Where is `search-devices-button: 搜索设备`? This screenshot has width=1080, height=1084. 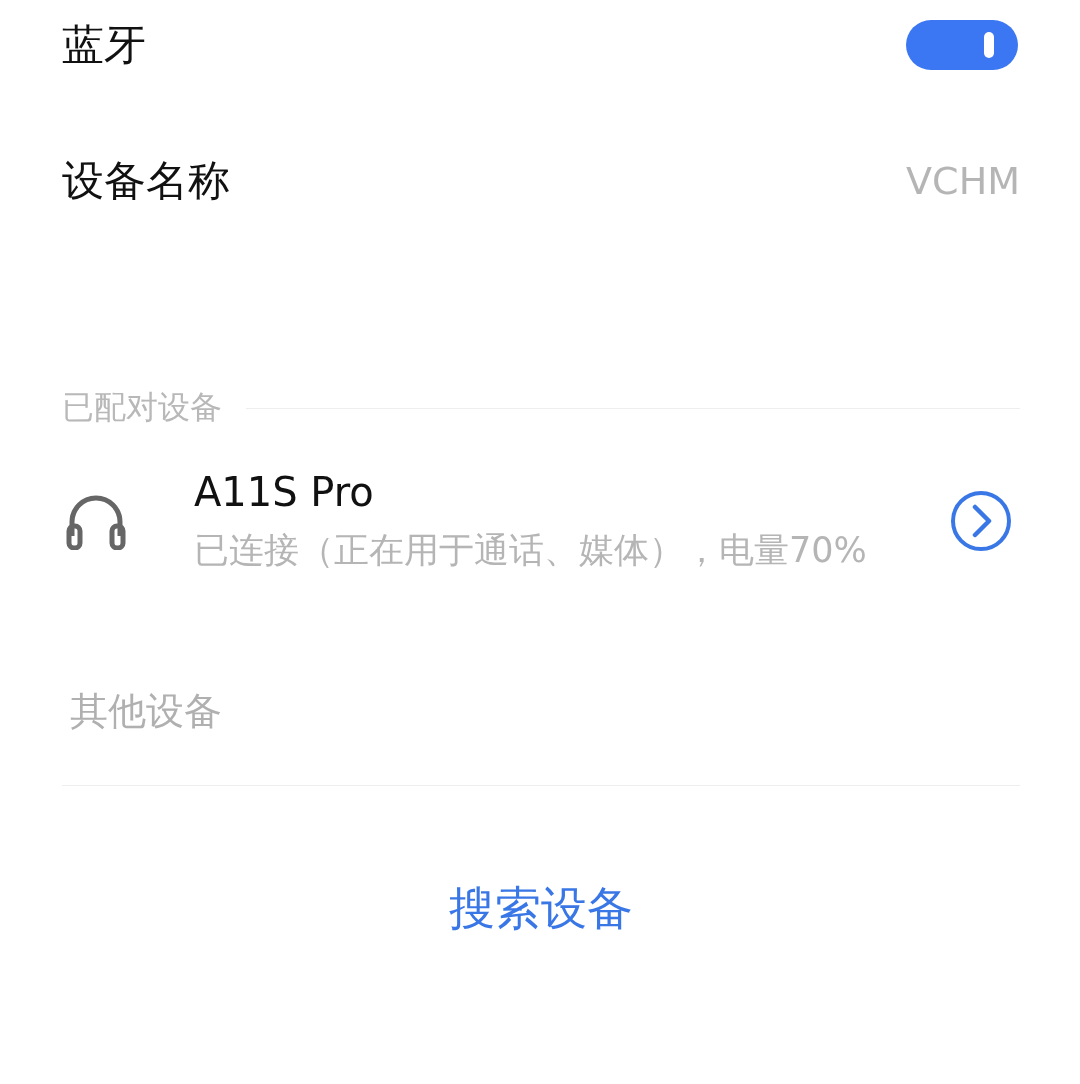 search-devices-button: 搜索设备 is located at coordinates (541, 909).